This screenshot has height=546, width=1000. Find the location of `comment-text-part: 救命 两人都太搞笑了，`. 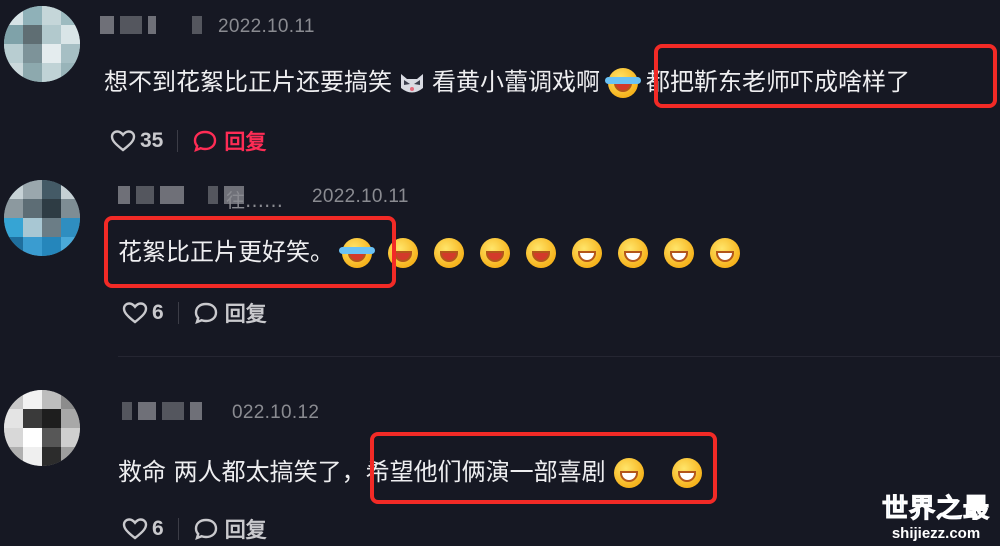

comment-text-part: 救命 两人都太搞笑了， is located at coordinates (242, 472).